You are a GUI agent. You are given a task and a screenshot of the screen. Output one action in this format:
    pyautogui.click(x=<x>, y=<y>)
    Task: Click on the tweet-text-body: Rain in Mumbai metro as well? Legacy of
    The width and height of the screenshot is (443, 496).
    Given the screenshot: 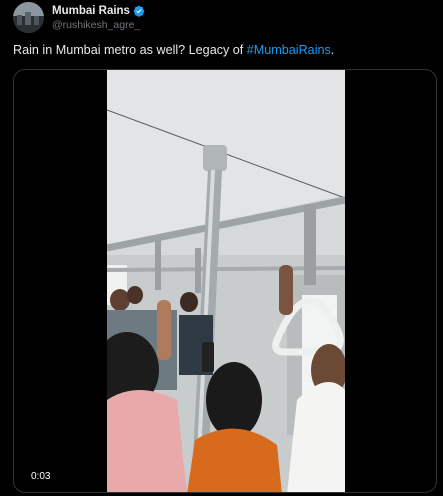 What is the action you would take?
    pyautogui.click(x=130, y=50)
    